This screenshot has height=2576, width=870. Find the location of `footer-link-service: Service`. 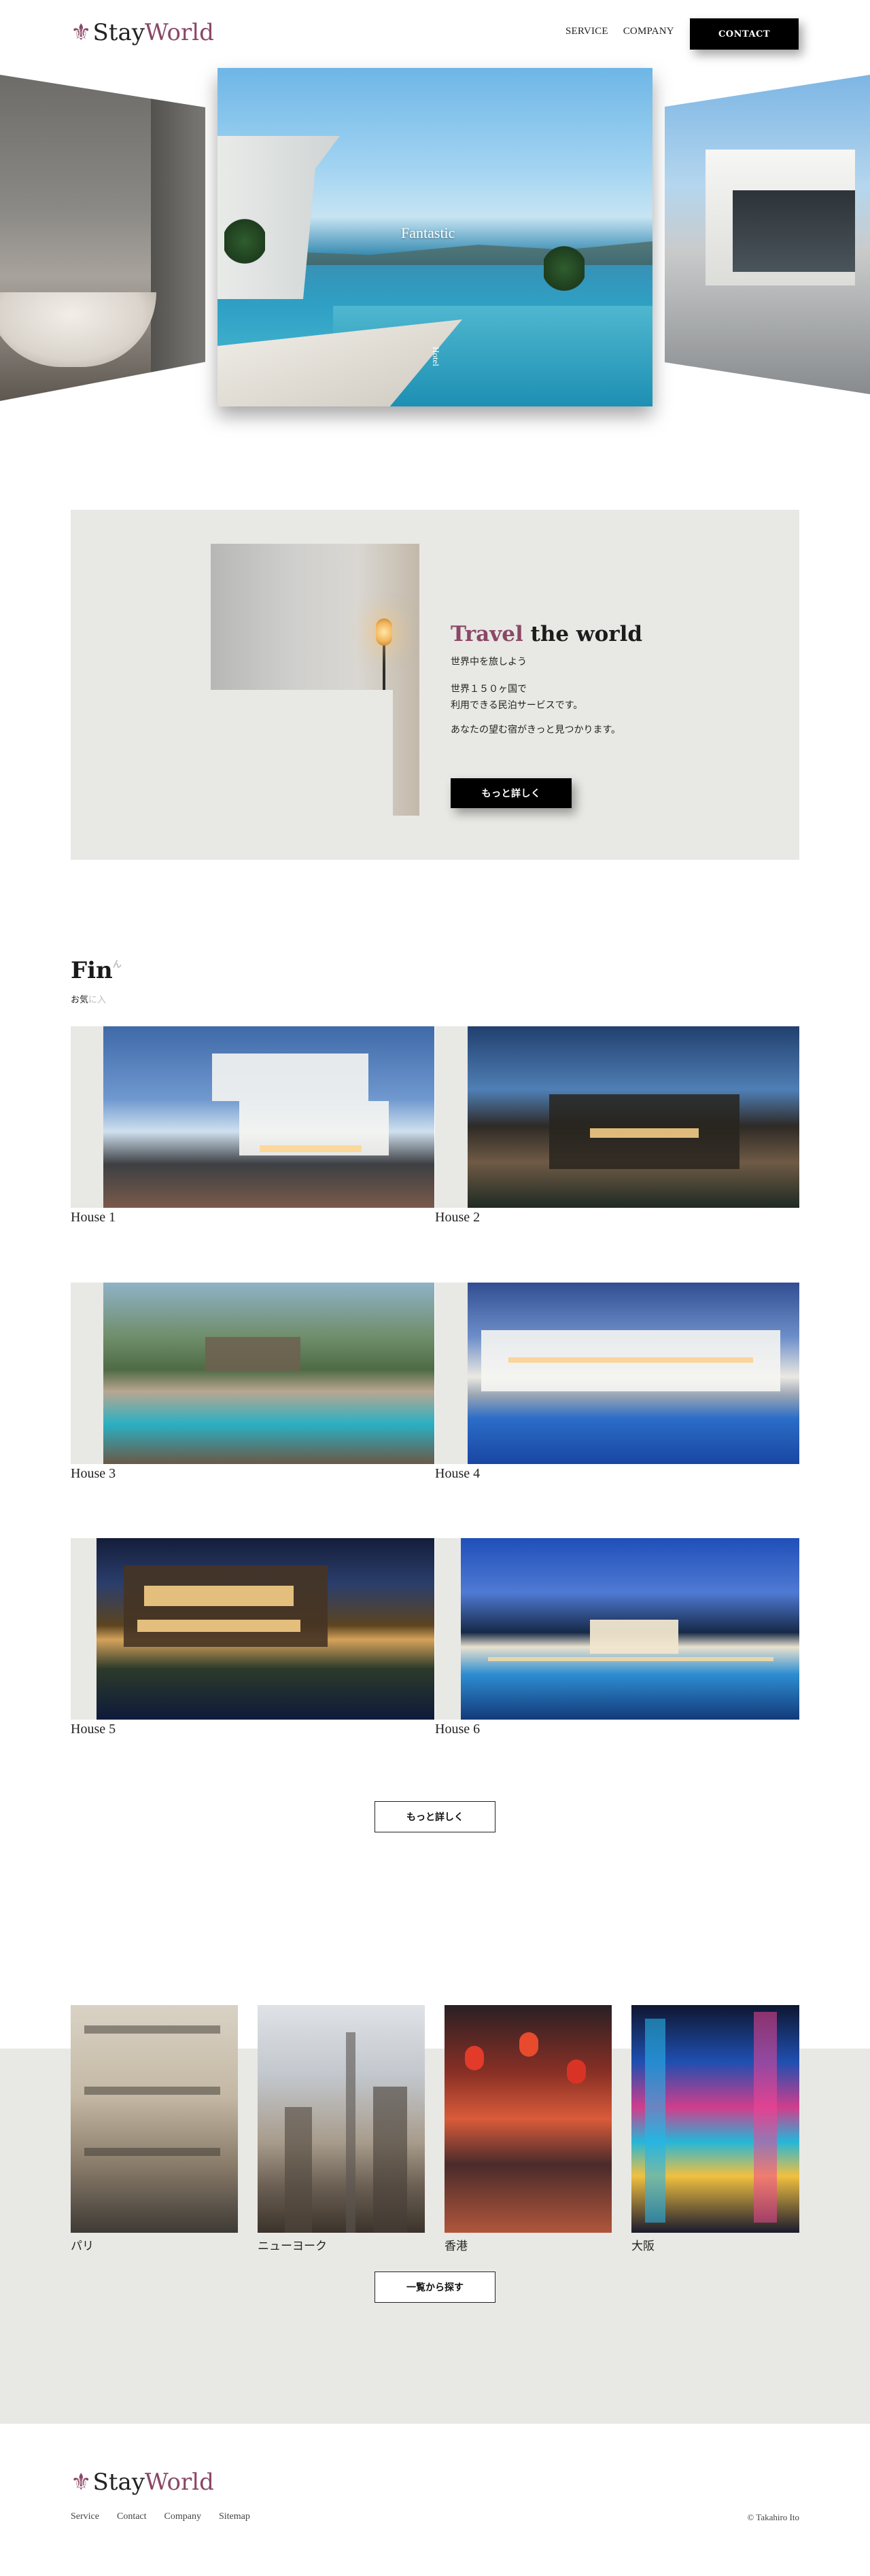

footer-link-service: Service is located at coordinates (85, 2516).